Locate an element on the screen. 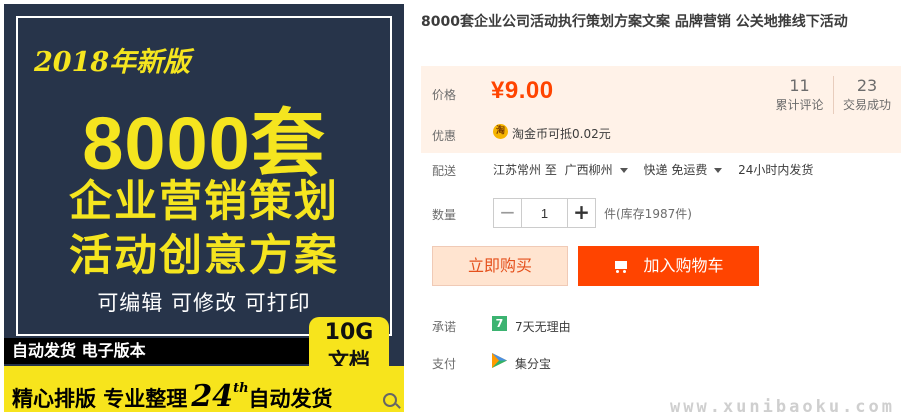  seven-day-return-icon: 7 is located at coordinates (499, 323).